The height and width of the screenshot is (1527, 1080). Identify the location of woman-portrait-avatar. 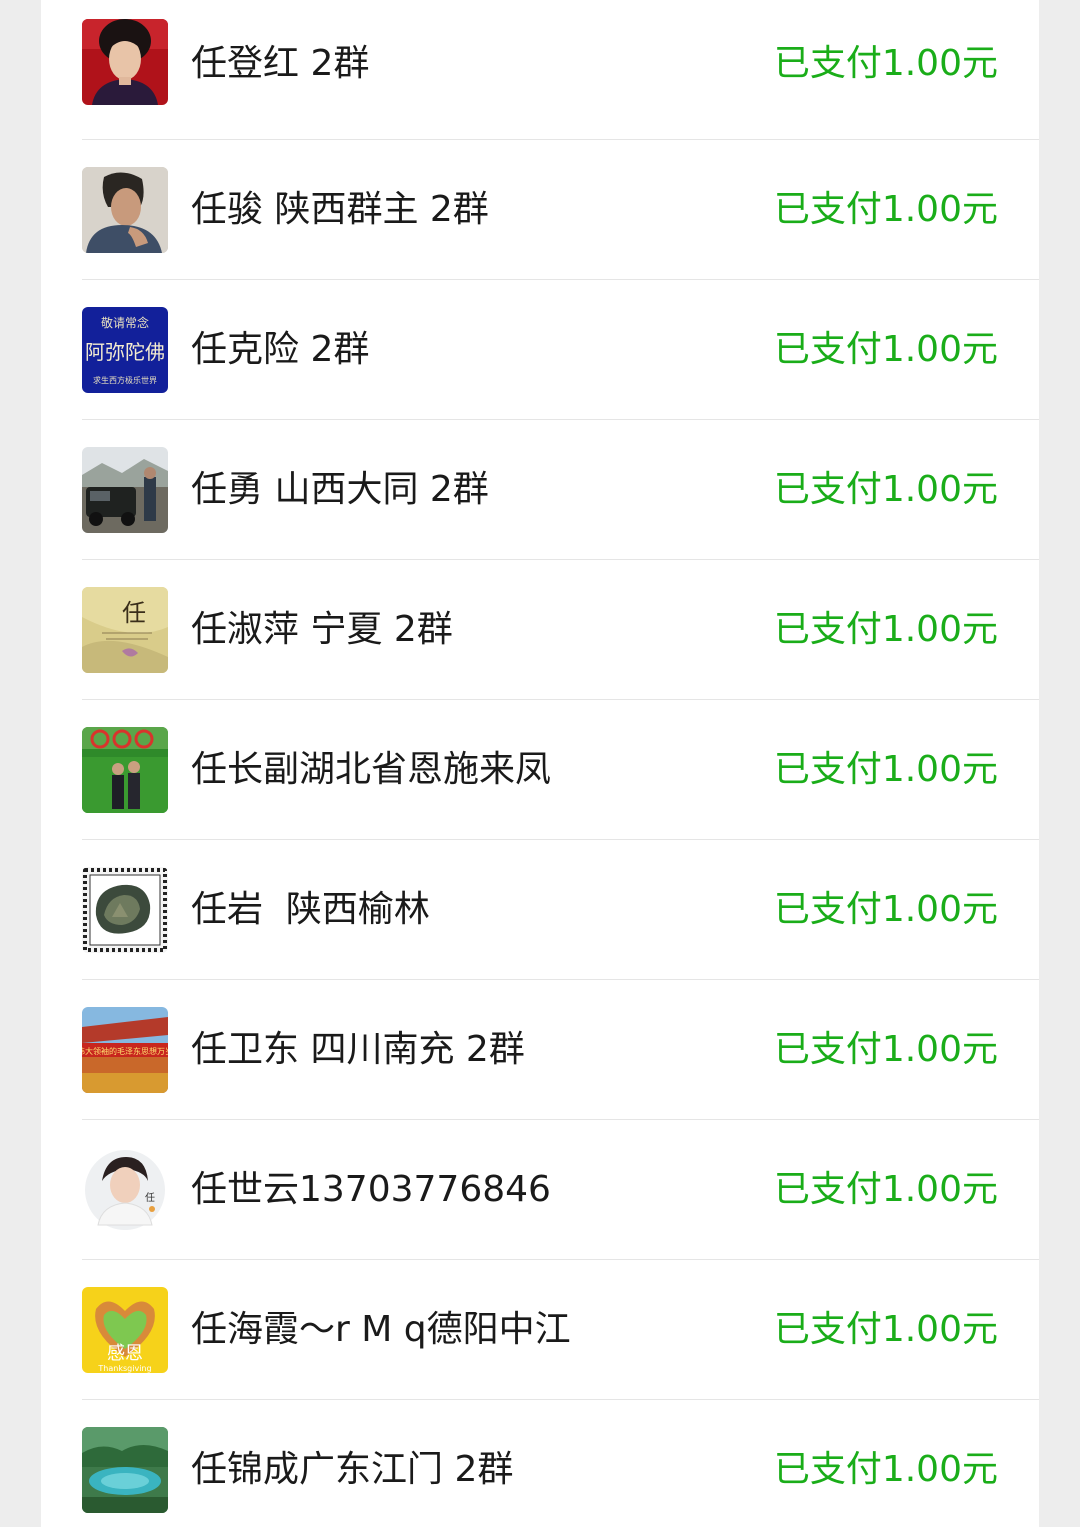
(125, 62).